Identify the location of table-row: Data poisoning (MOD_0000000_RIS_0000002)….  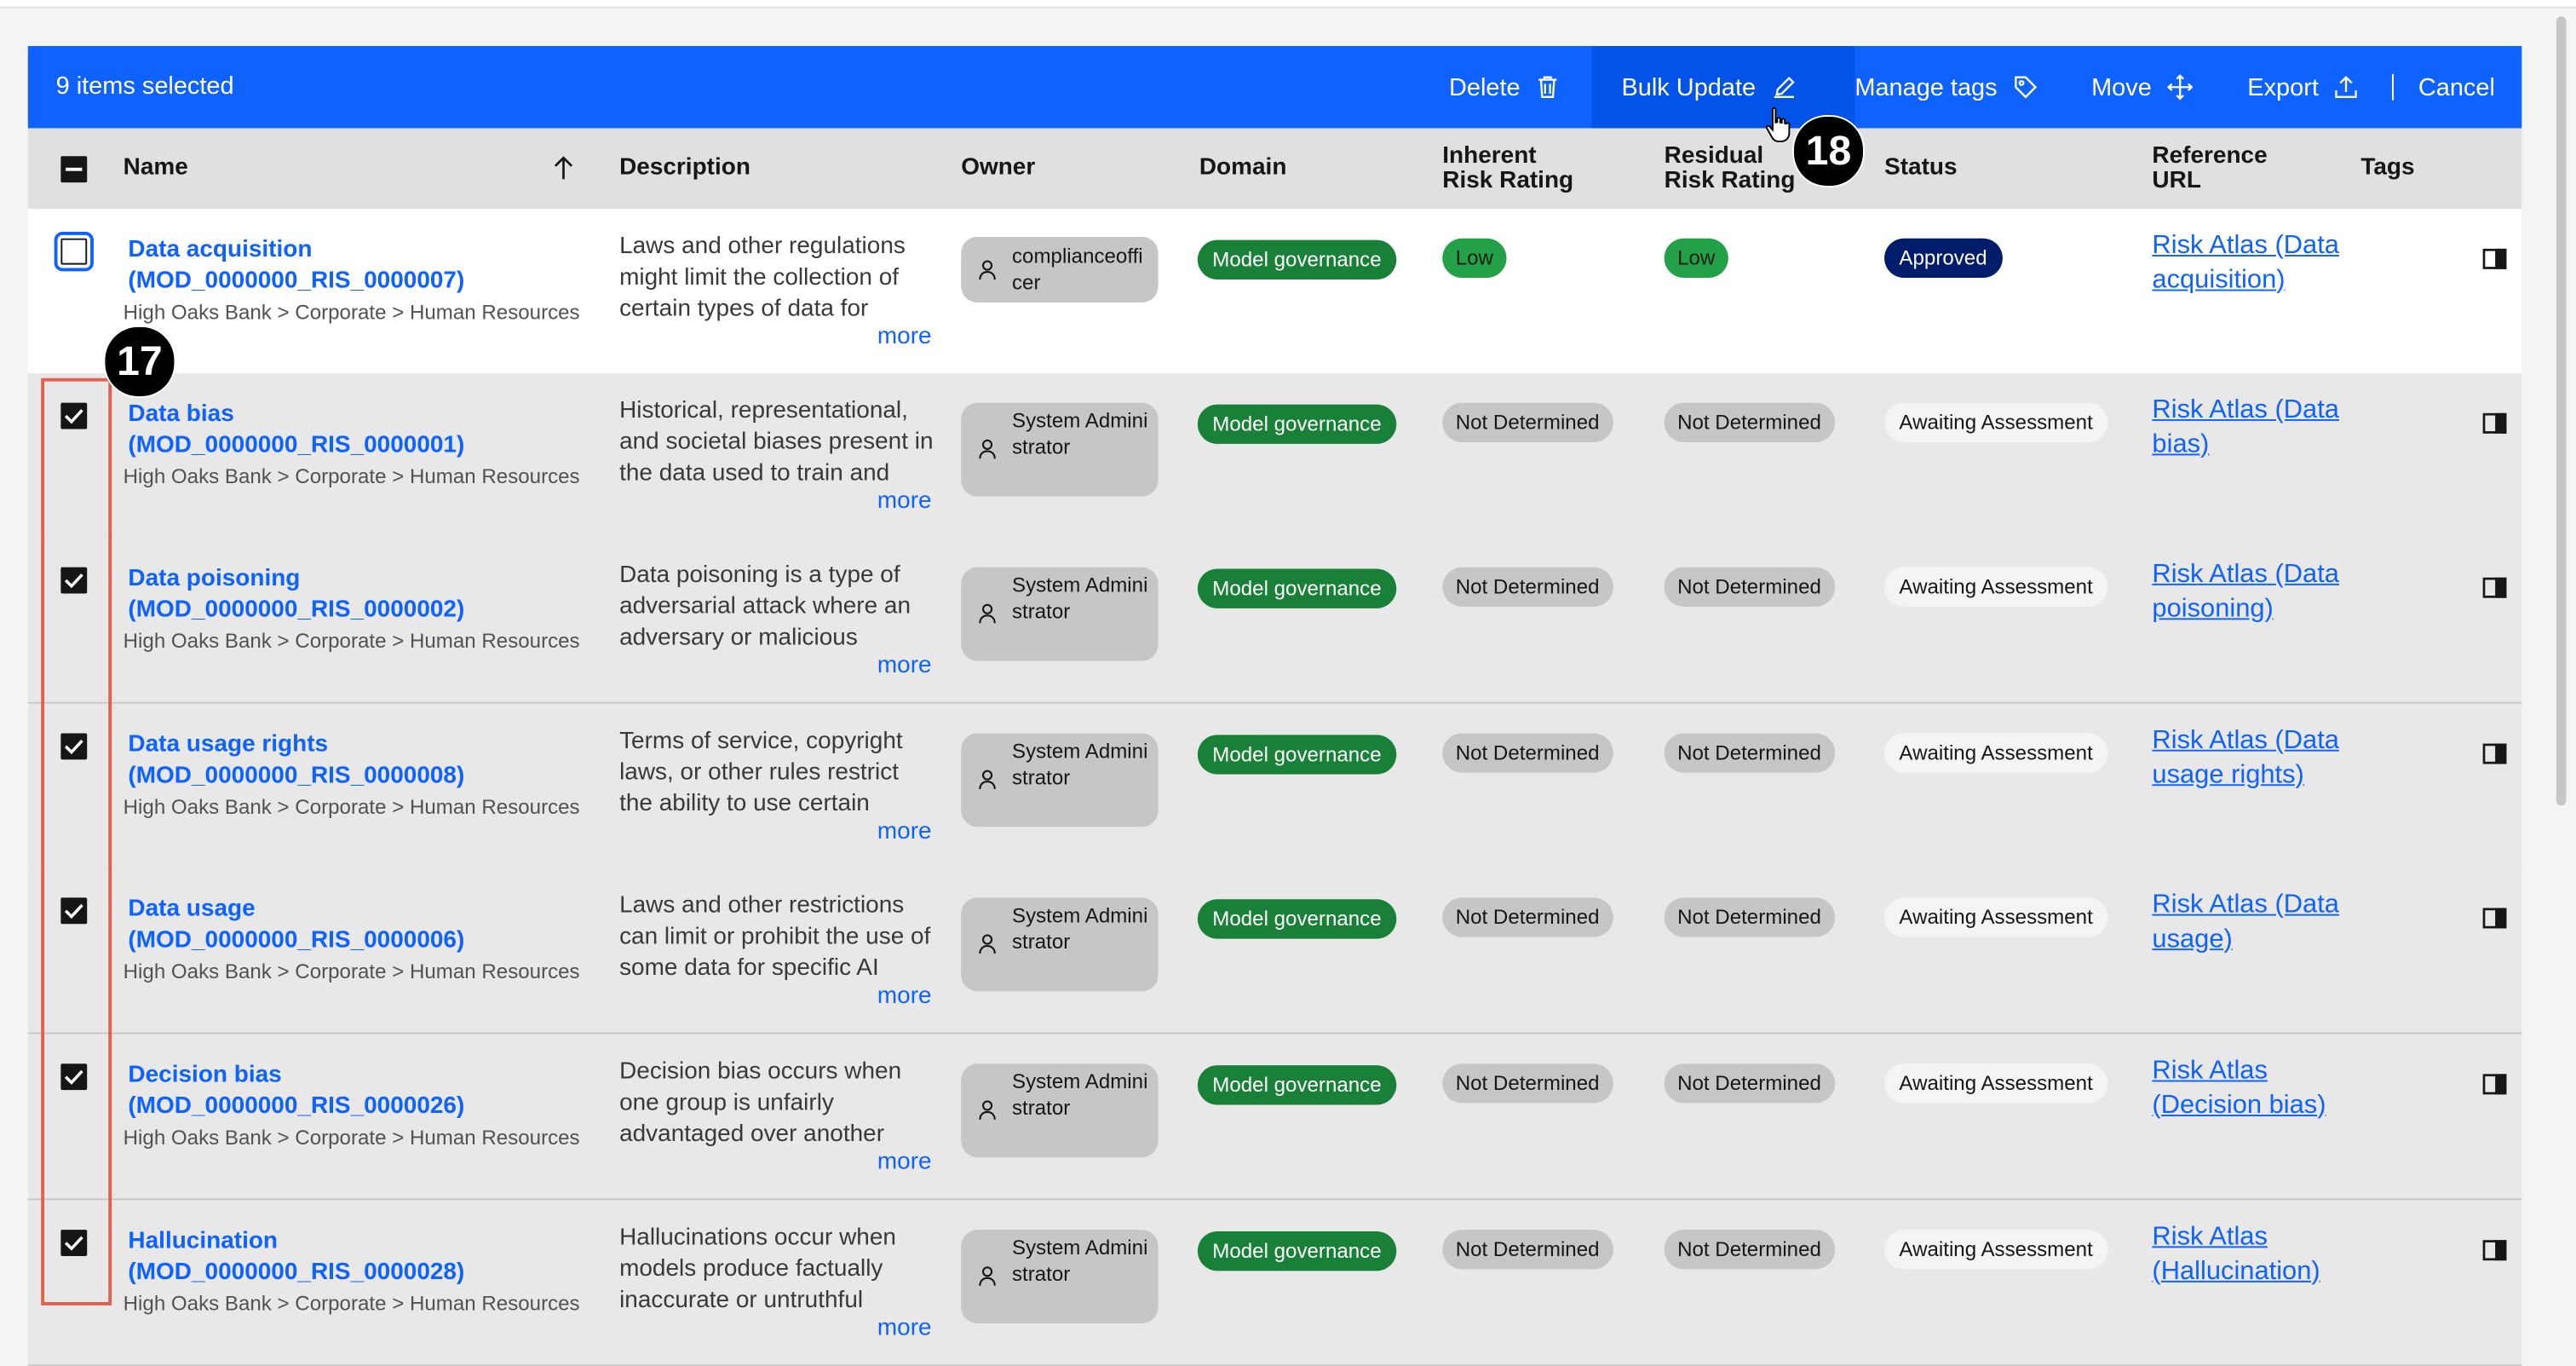
(1275, 620).